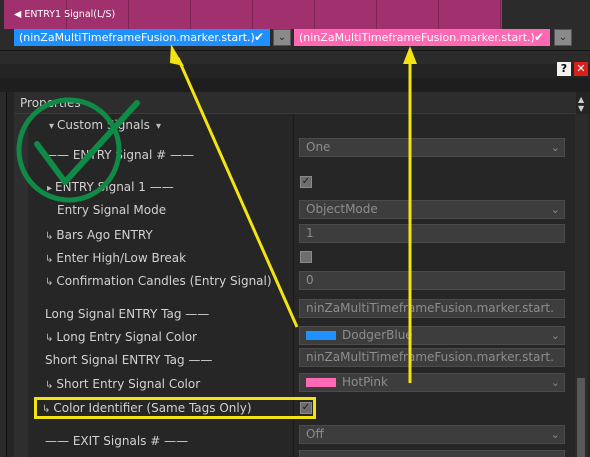 This screenshot has height=457, width=590. What do you see at coordinates (410, 214) in the screenshot?
I see `arrow-to-short-tag` at bounding box center [410, 214].